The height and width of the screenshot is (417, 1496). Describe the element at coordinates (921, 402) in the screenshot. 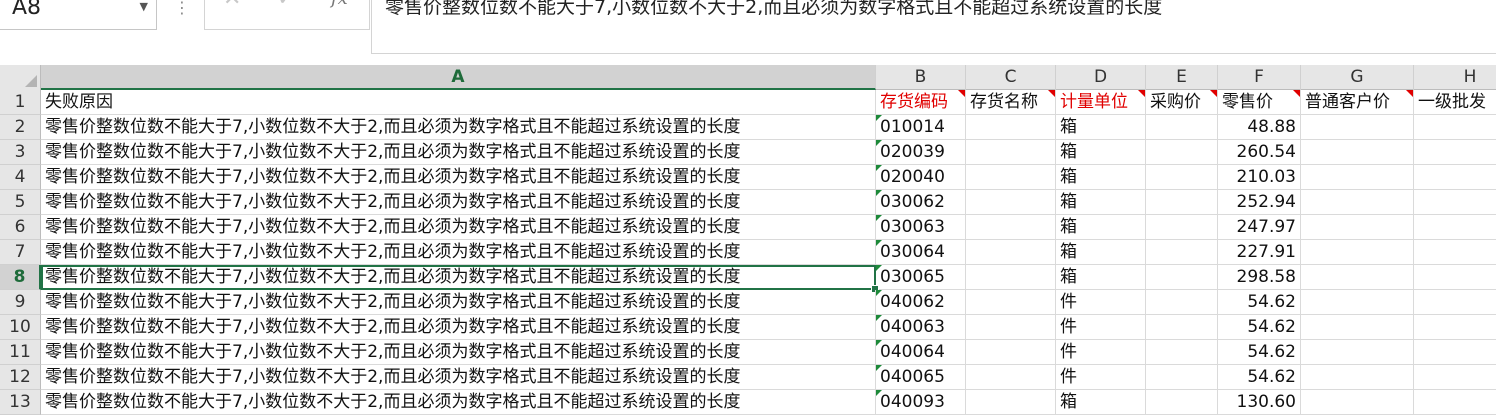

I see `cell-item-code: 040093` at that location.